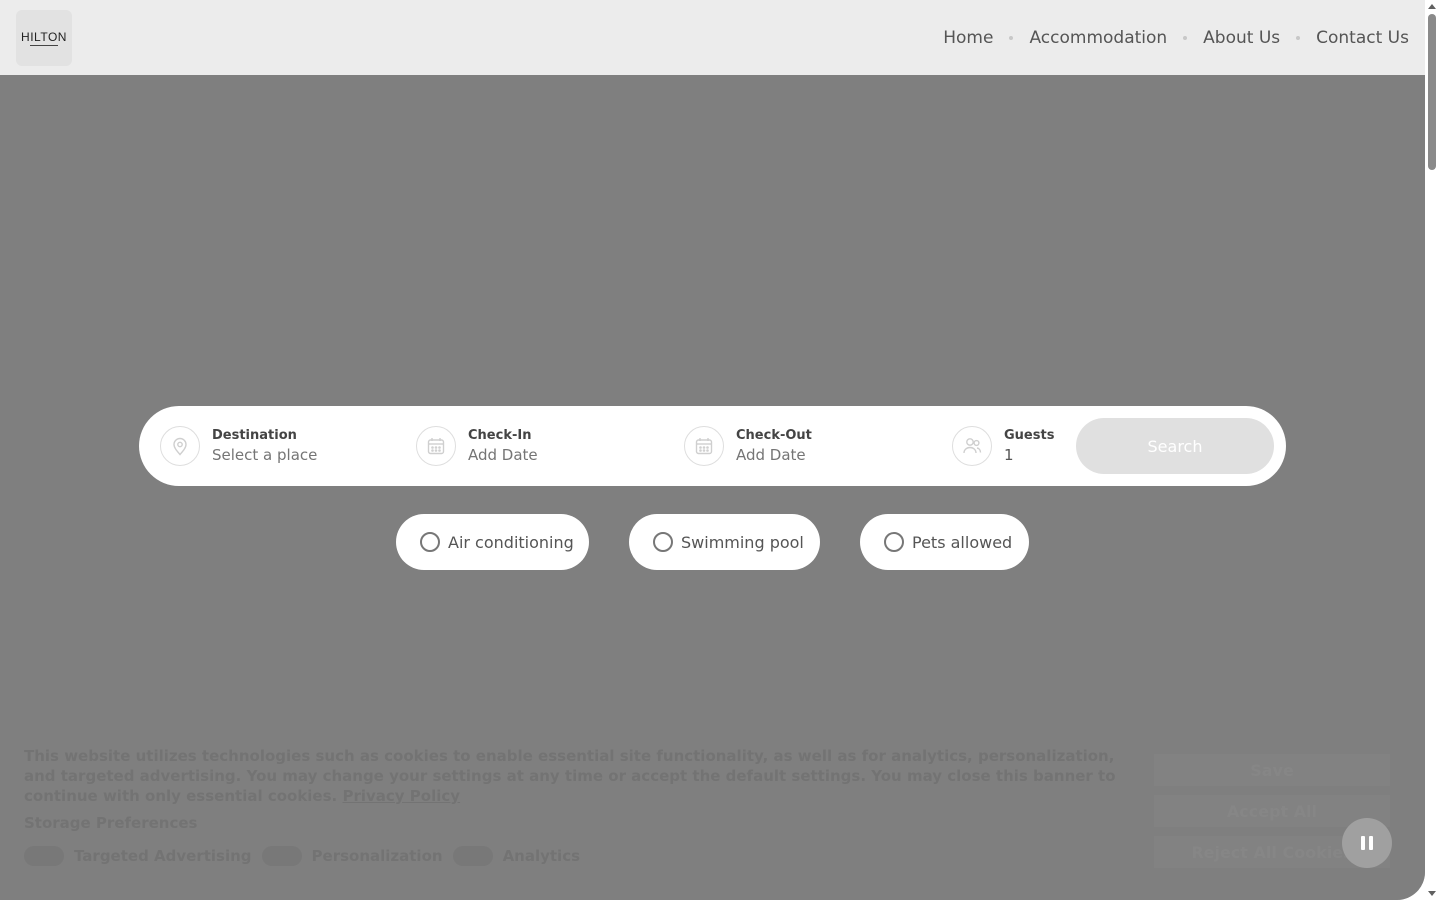 Image resolution: width=1440 pixels, height=900 pixels. Describe the element at coordinates (1175, 446) in the screenshot. I see `search-button: Search` at that location.